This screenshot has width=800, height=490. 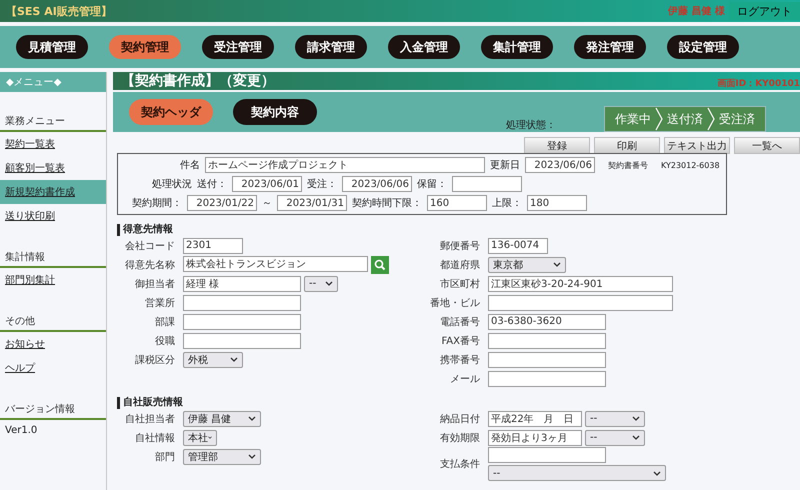 I want to click on dropdown: 外税, so click(x=213, y=360).